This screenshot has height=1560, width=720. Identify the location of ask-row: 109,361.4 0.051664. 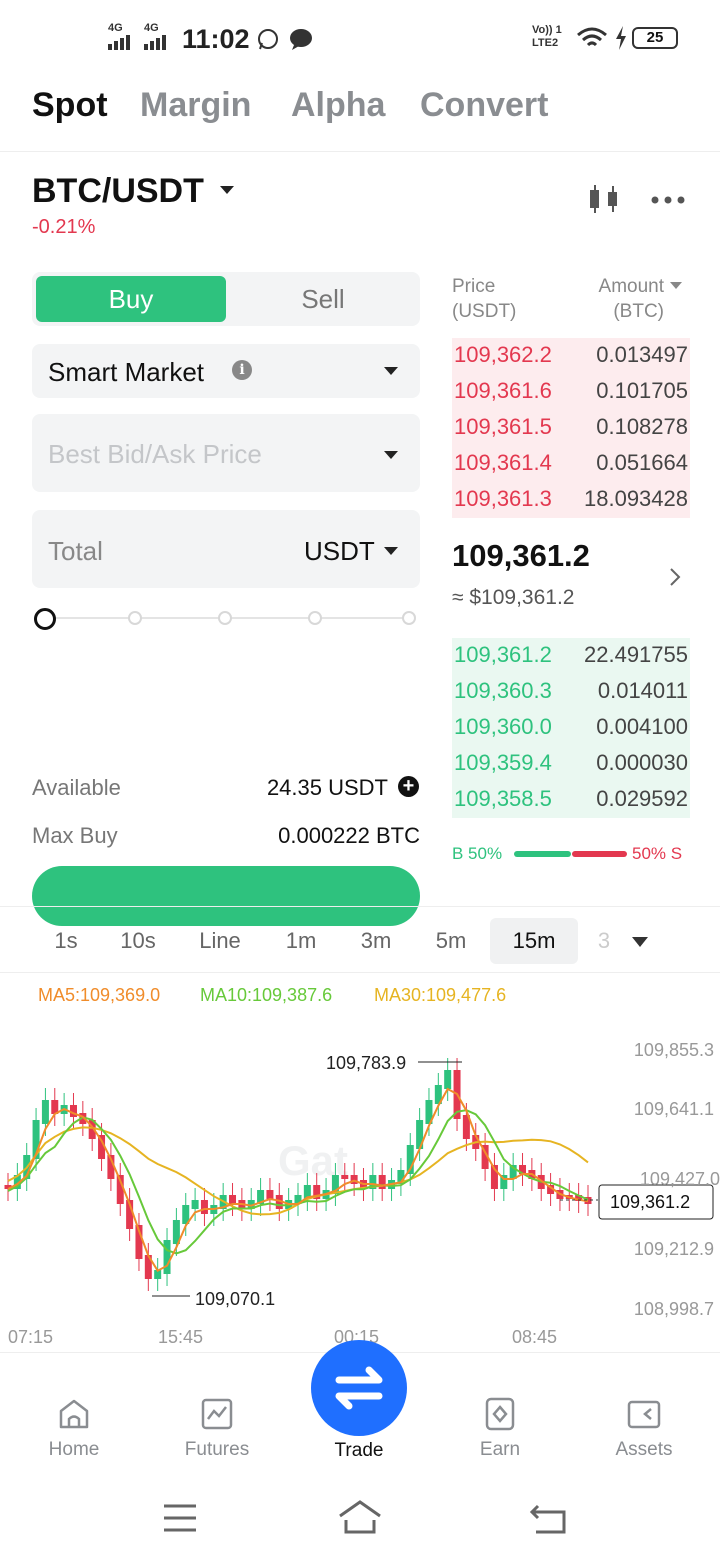
(571, 464).